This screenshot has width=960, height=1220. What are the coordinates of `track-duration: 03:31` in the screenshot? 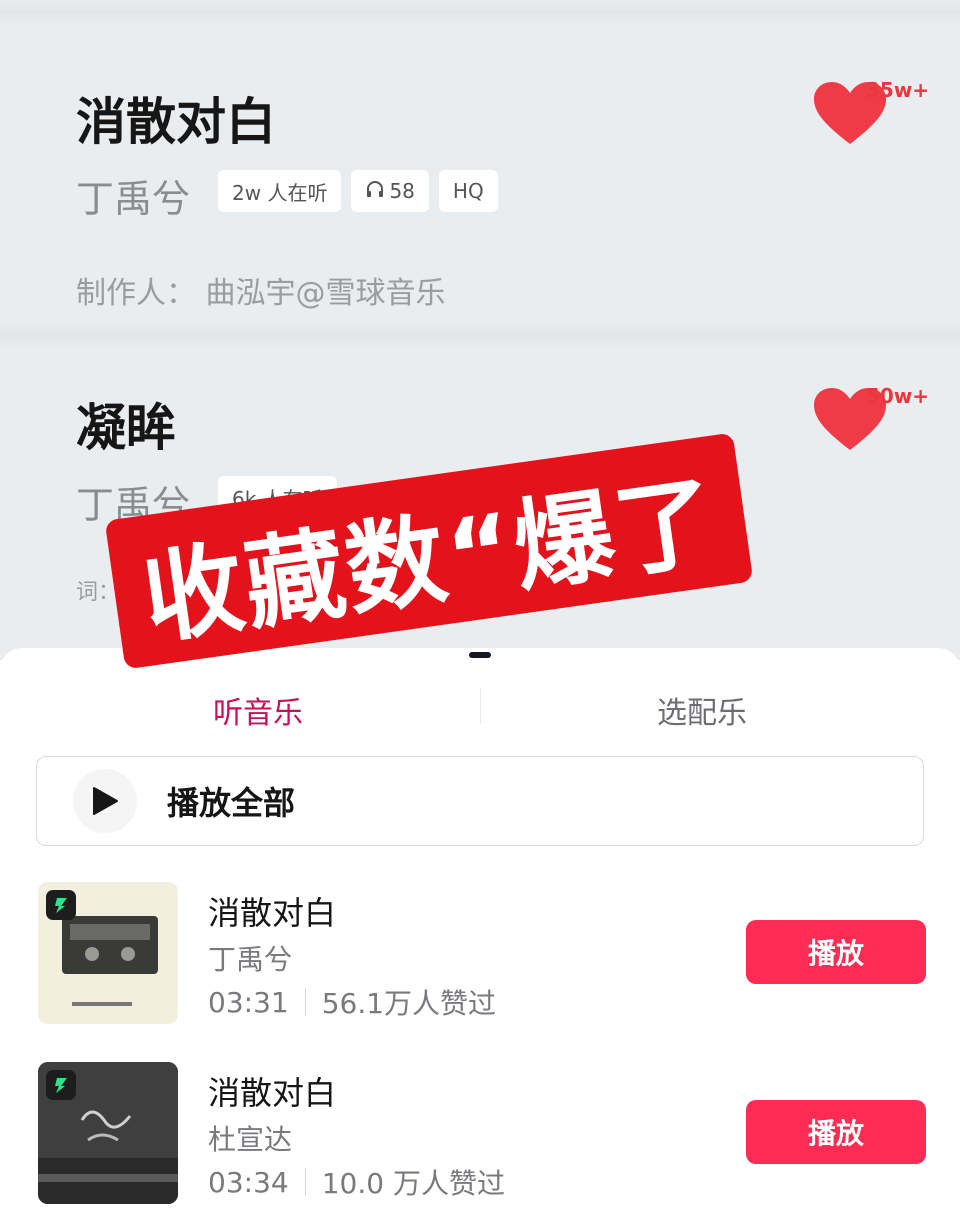 It's located at (248, 1002).